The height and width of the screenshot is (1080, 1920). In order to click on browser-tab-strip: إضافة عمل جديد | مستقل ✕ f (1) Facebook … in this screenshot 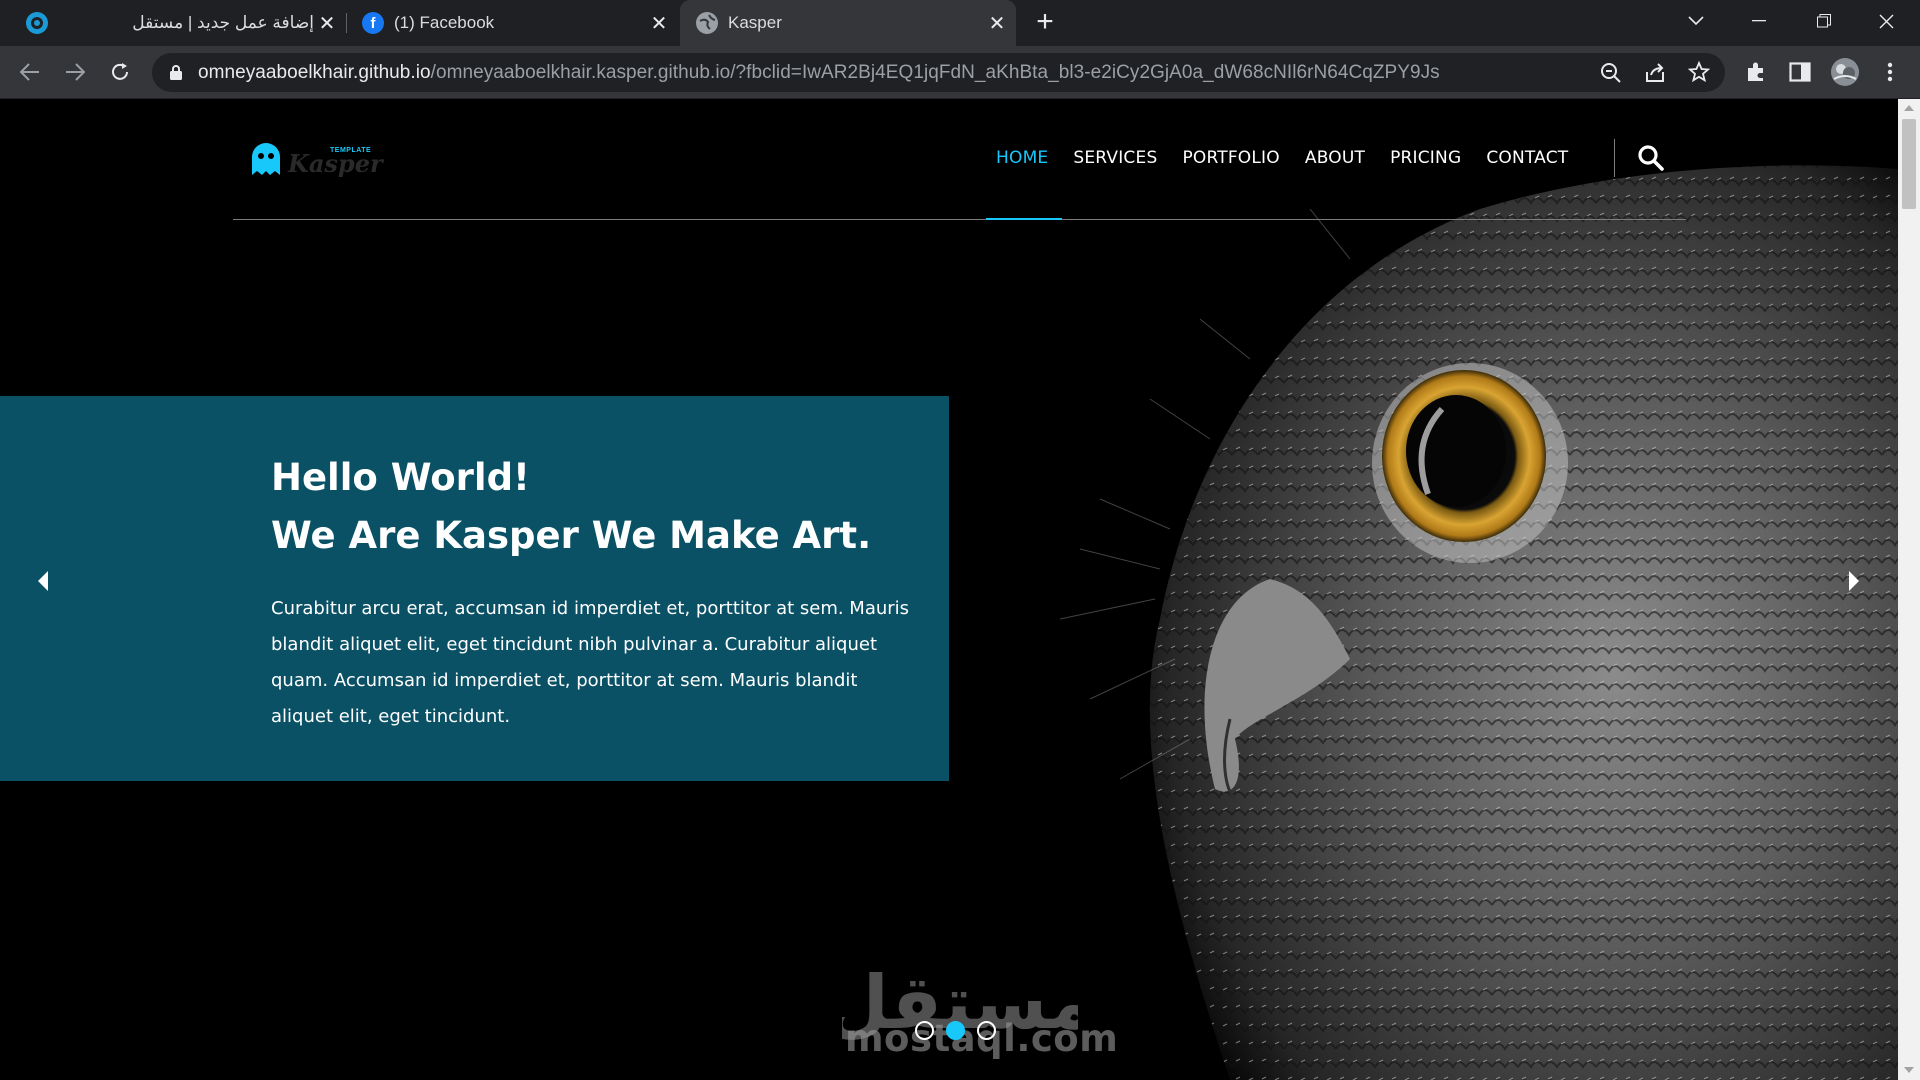, I will do `click(960, 23)`.